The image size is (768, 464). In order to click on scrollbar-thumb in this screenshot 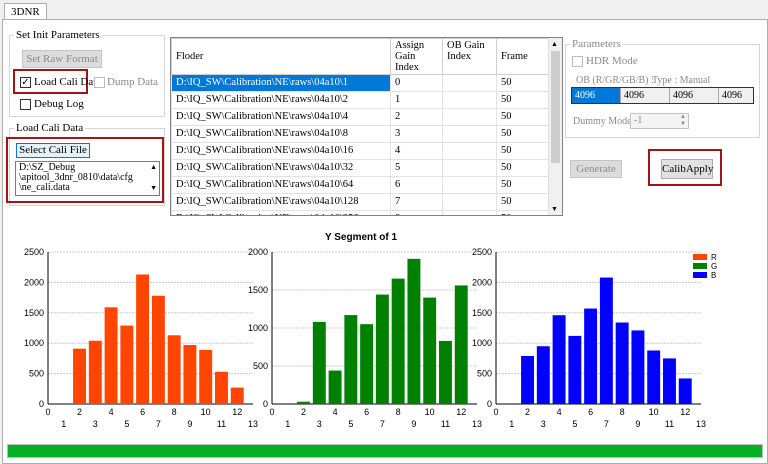, I will do `click(555, 107)`.